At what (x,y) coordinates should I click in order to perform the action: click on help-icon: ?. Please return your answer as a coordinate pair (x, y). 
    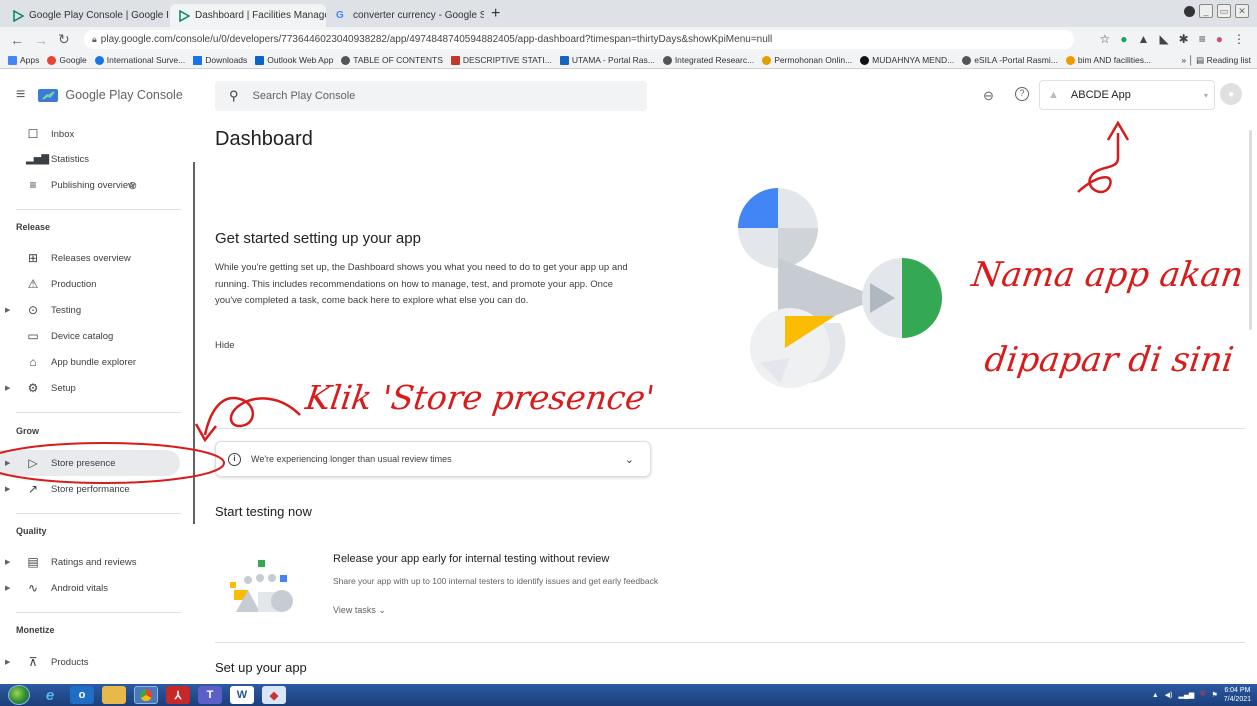
    Looking at the image, I should click on (1022, 94).